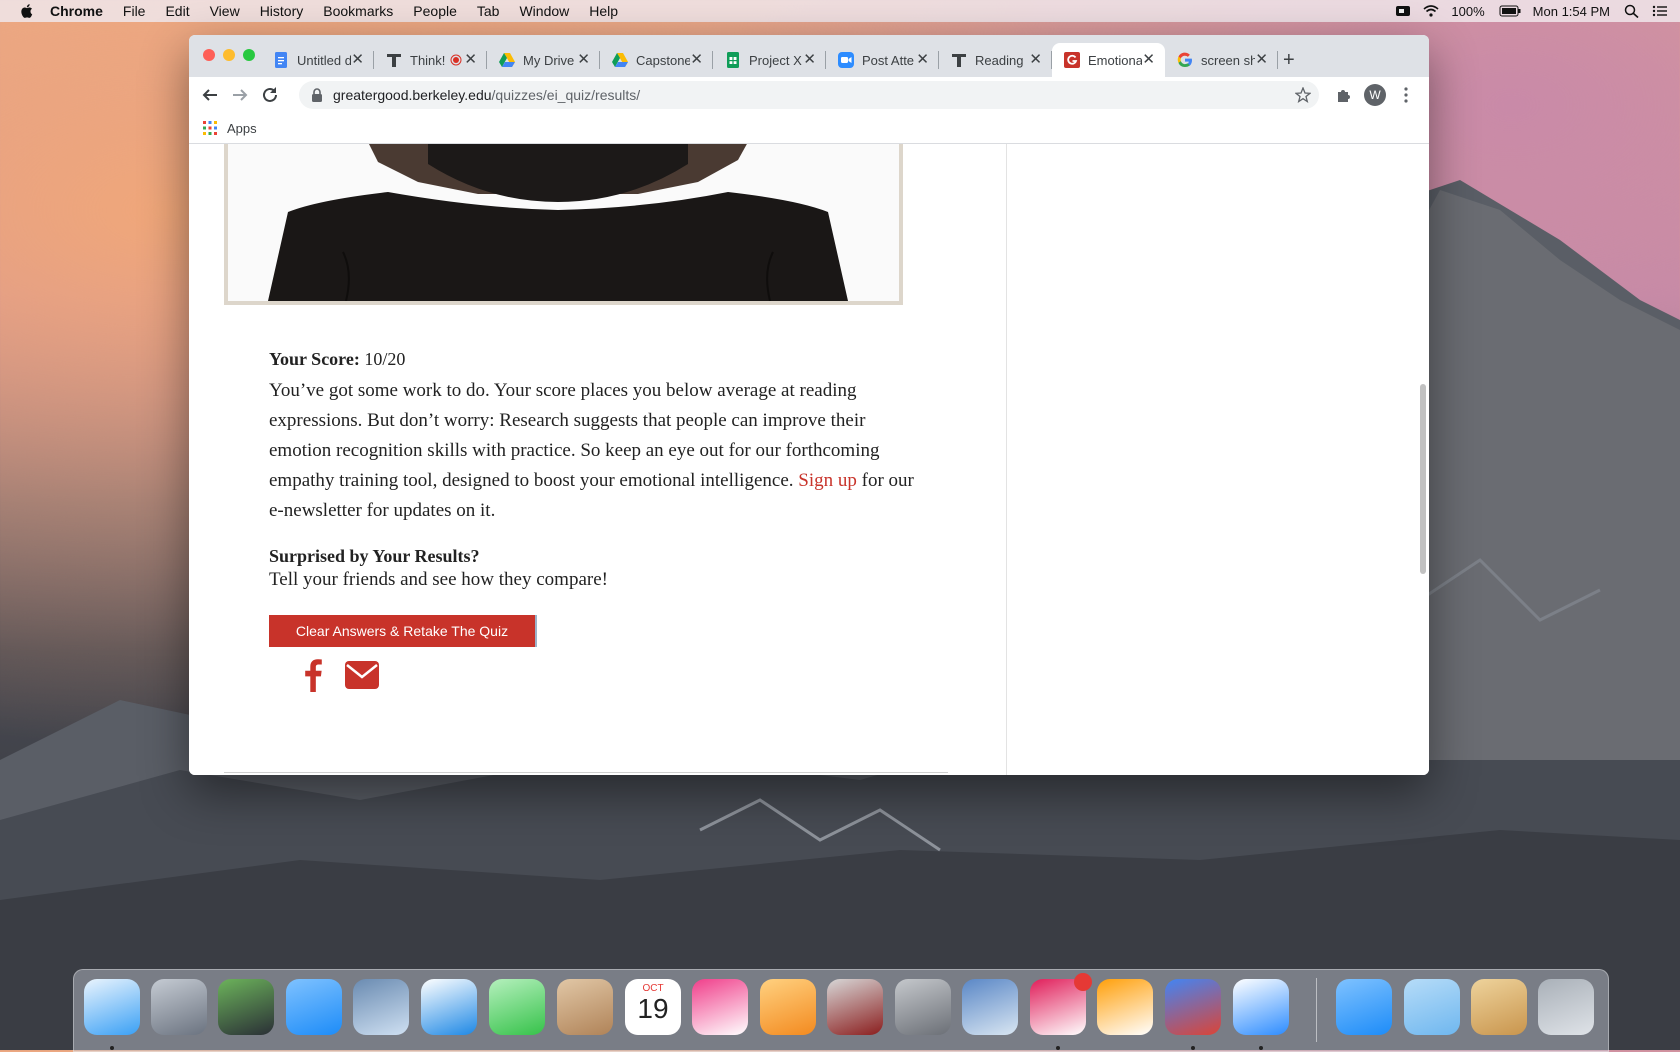 This screenshot has width=1680, height=1052. Describe the element at coordinates (435, 11) in the screenshot. I see `menu-people: People` at that location.